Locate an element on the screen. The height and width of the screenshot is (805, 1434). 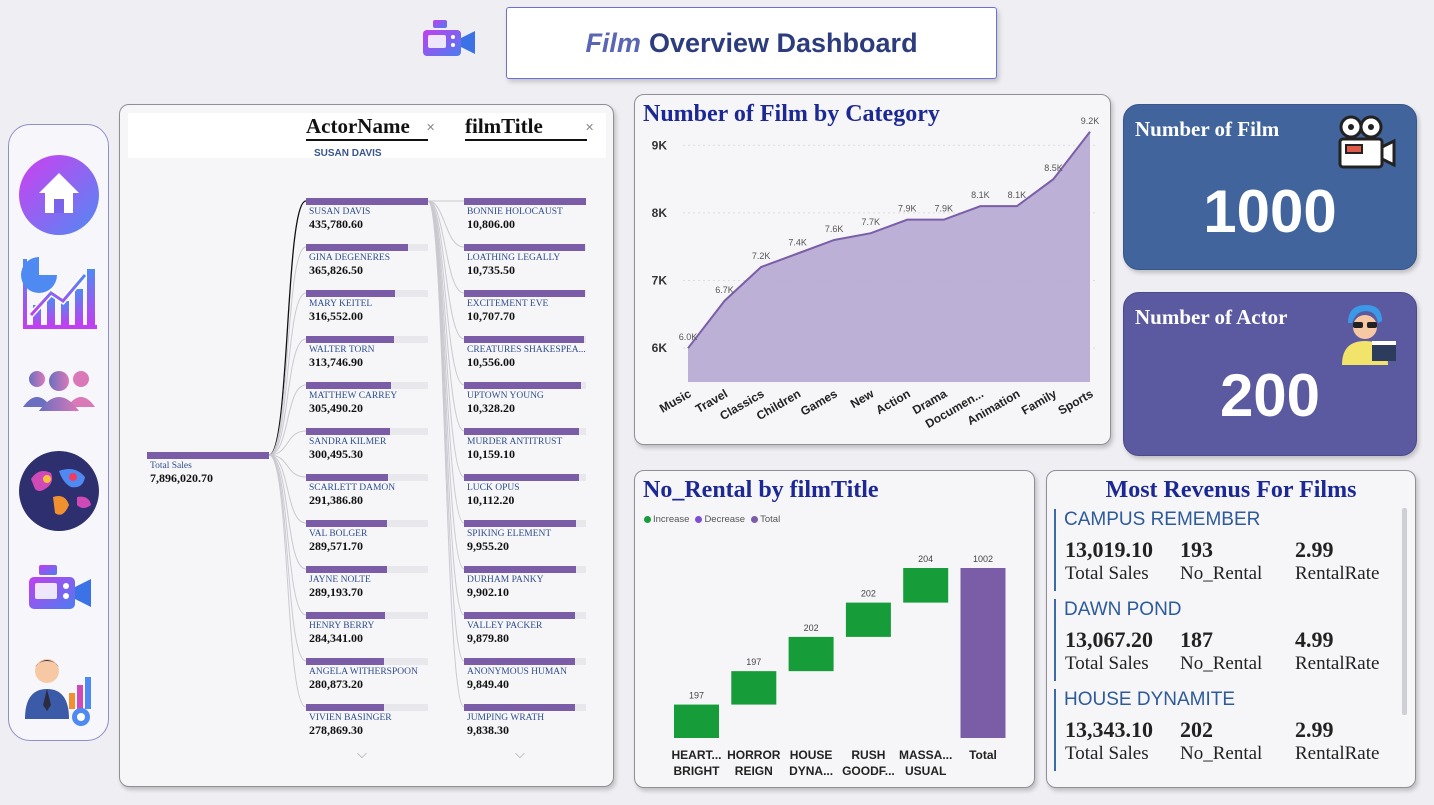
film-node: MURDER ANTITRUST 10,159.10 is located at coordinates (525, 445).